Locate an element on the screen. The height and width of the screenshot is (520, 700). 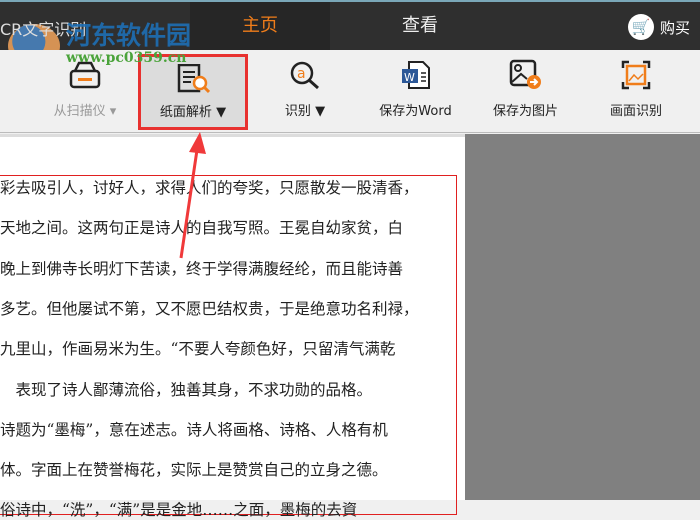
document-text-line: 俗诗中，“洗”，“满”是是金地……之面，墨梅的去資 is located at coordinates (179, 510).